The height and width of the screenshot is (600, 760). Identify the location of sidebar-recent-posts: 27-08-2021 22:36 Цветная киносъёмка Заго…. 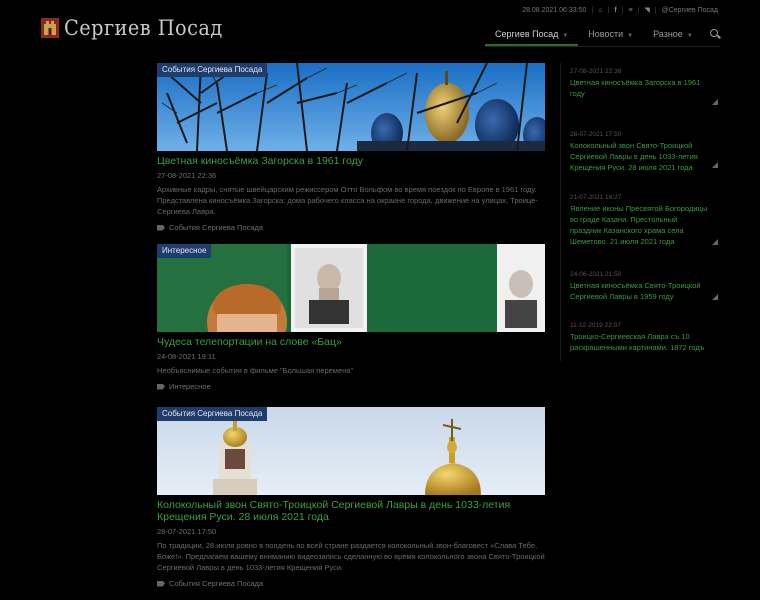
(640, 212).